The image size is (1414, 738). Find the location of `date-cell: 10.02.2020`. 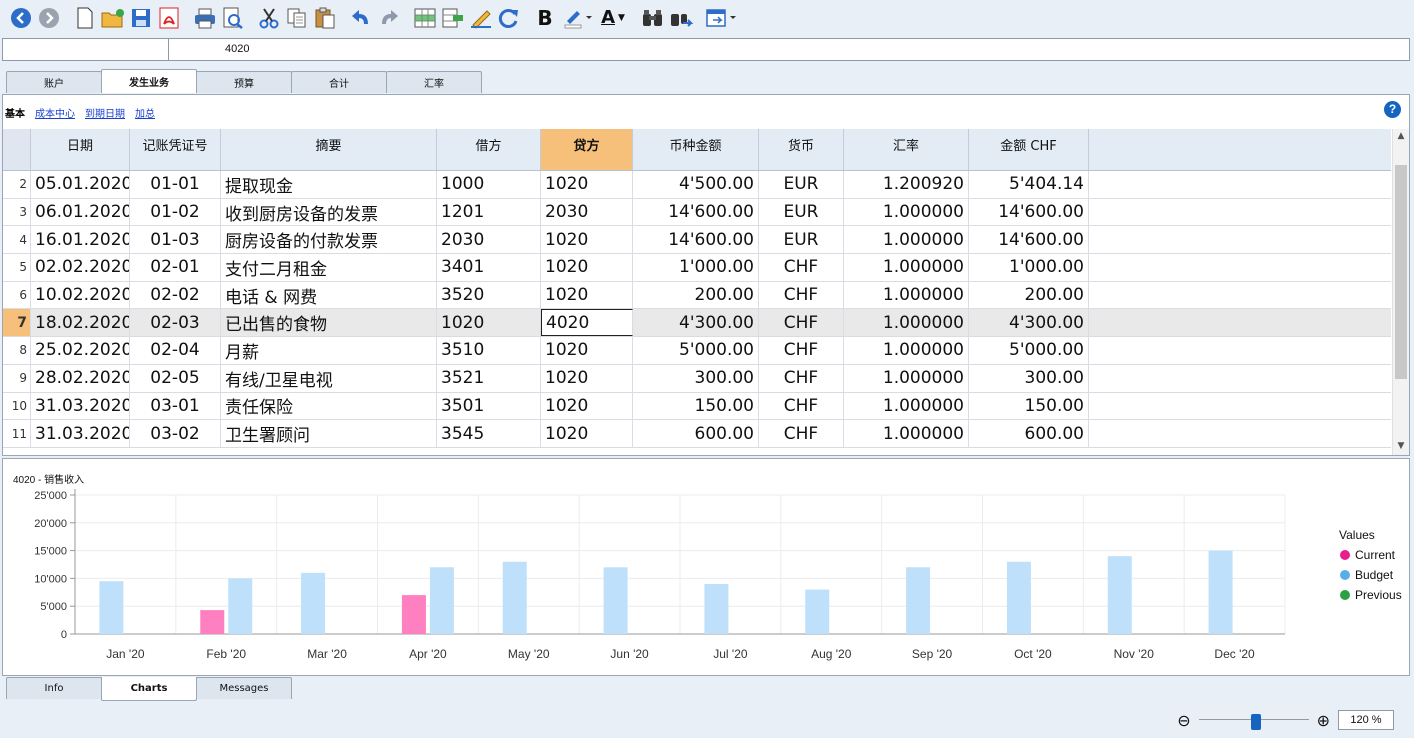

date-cell: 10.02.2020 is located at coordinates (80, 295).